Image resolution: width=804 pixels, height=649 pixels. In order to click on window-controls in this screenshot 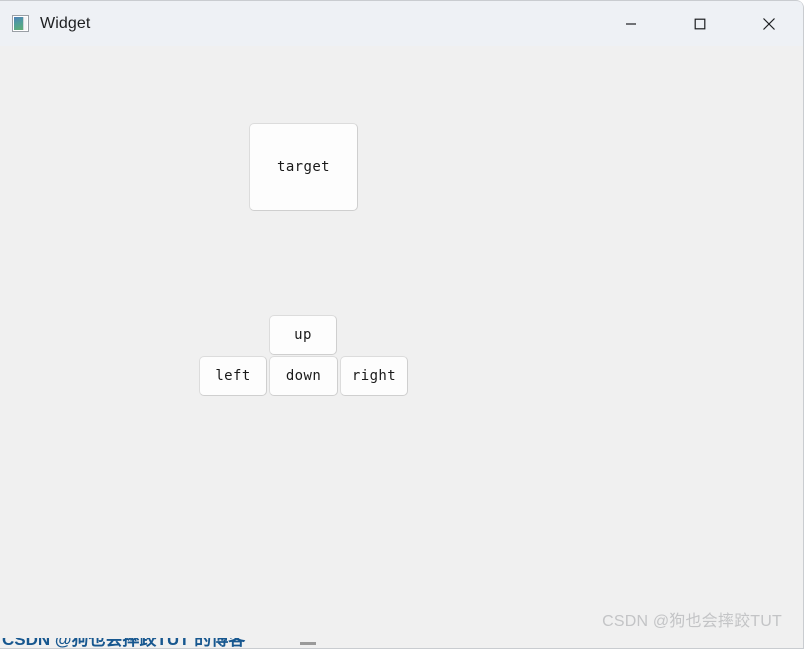, I will do `click(699, 24)`.